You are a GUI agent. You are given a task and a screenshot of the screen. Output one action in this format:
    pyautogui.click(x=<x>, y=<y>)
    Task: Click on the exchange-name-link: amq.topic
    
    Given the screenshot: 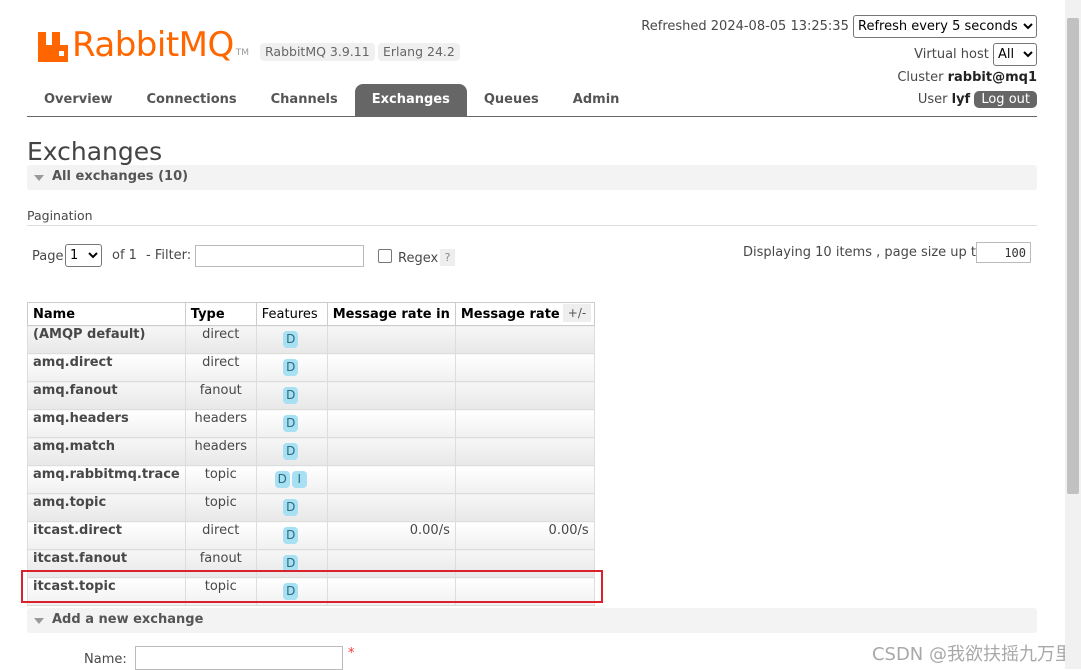 What is the action you would take?
    pyautogui.click(x=106, y=507)
    